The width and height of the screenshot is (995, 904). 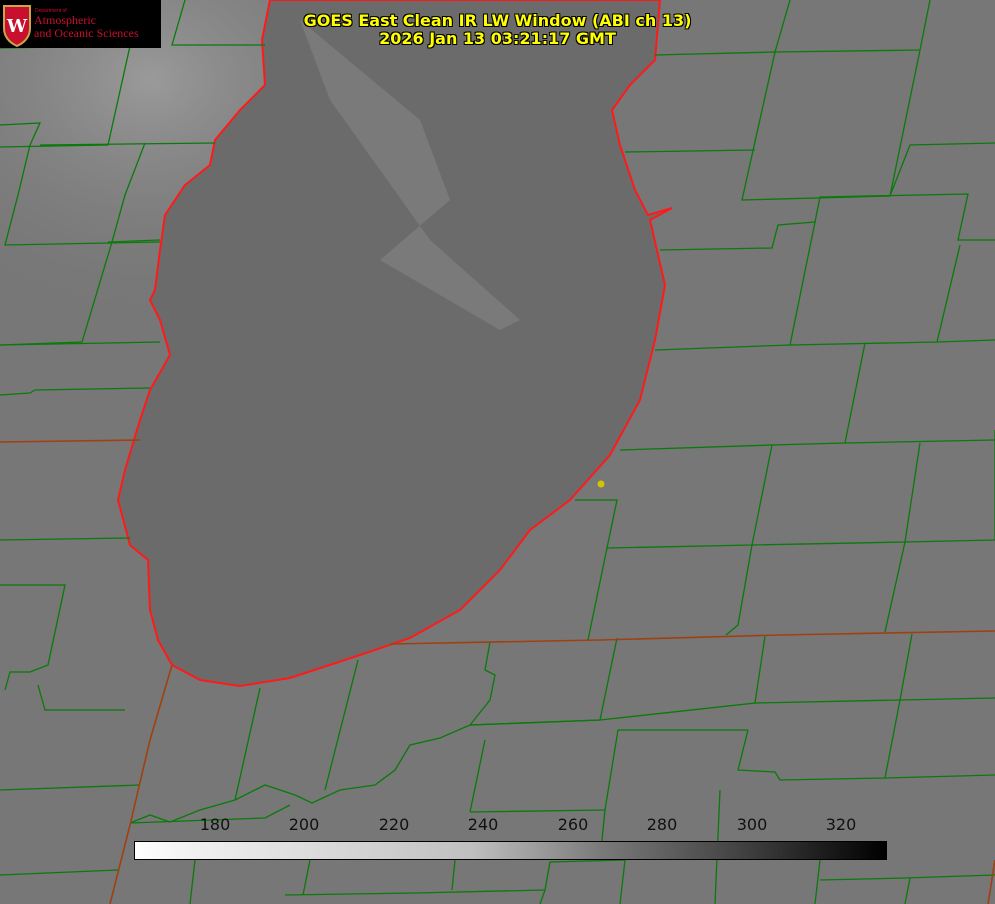 I want to click on colorbar-tick: 260, so click(x=573, y=824).